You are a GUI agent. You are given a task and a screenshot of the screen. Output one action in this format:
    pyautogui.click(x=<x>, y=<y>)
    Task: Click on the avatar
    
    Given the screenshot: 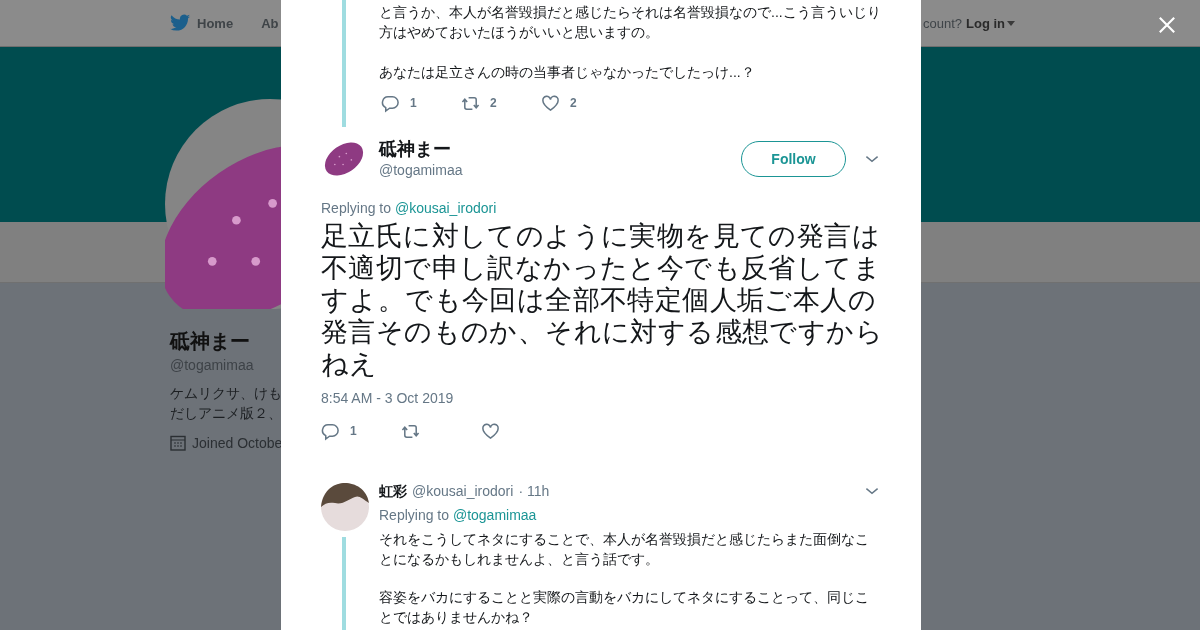 What is the action you would take?
    pyautogui.click(x=345, y=507)
    